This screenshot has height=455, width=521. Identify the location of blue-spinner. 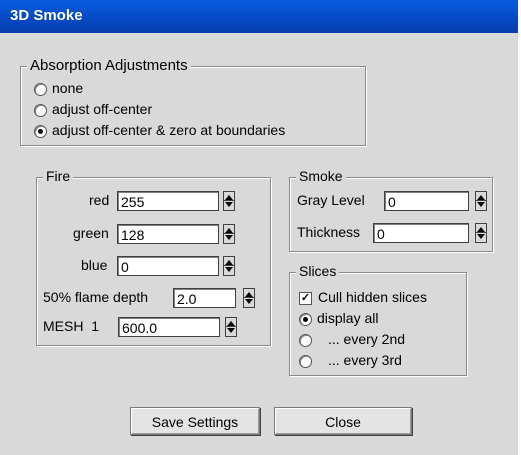
(229, 266).